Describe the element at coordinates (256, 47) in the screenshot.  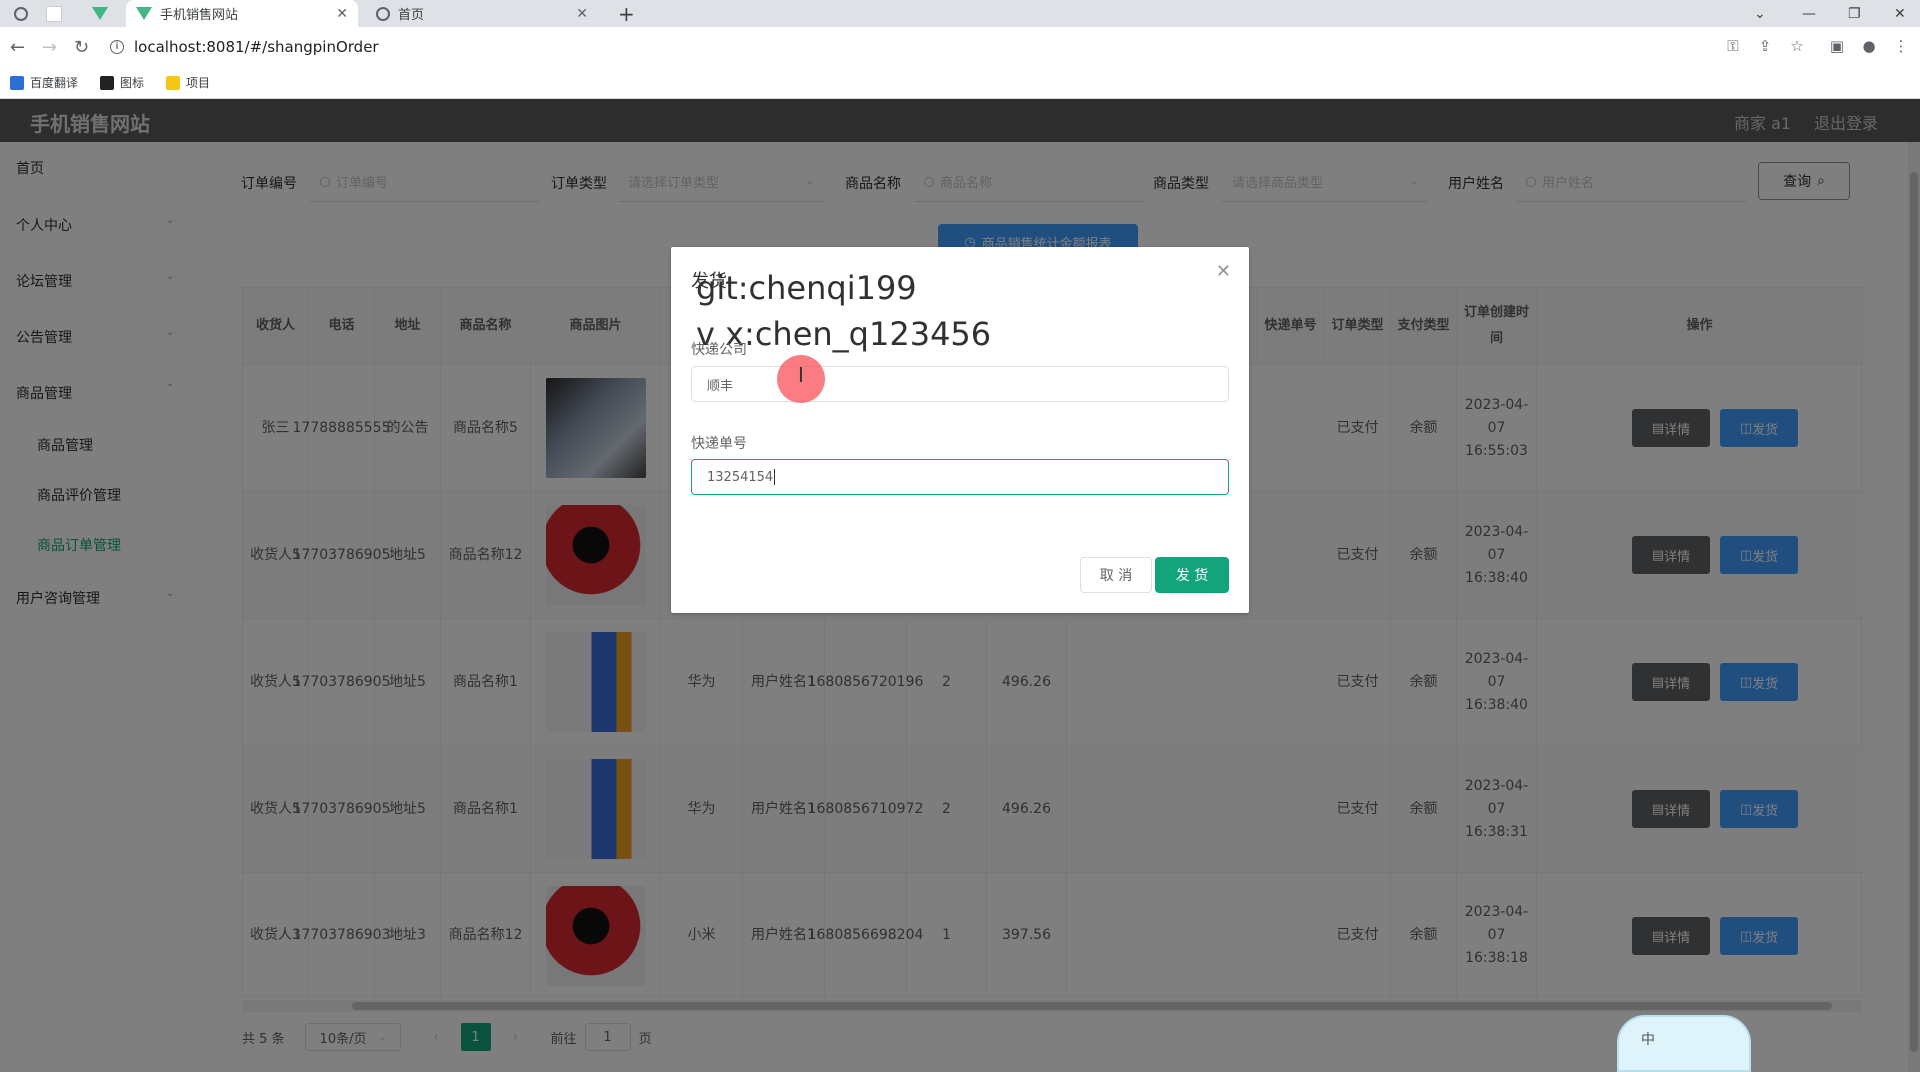
I see `url-text: localhost:8081/#/shangpinOrder` at that location.